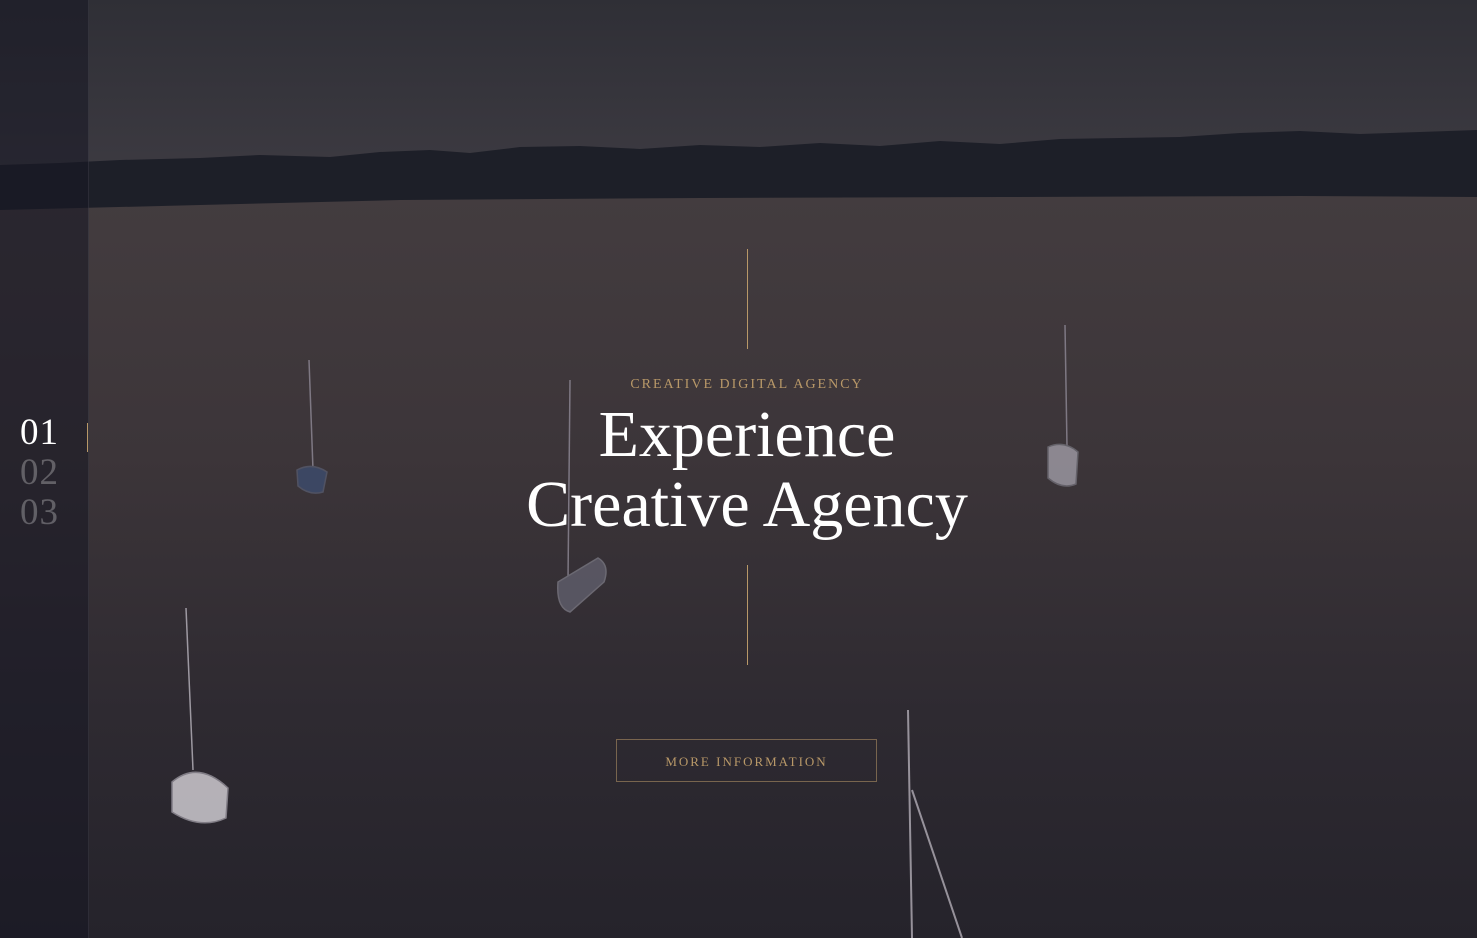  I want to click on more-information-button: MORE INFORMATION, so click(746, 760).